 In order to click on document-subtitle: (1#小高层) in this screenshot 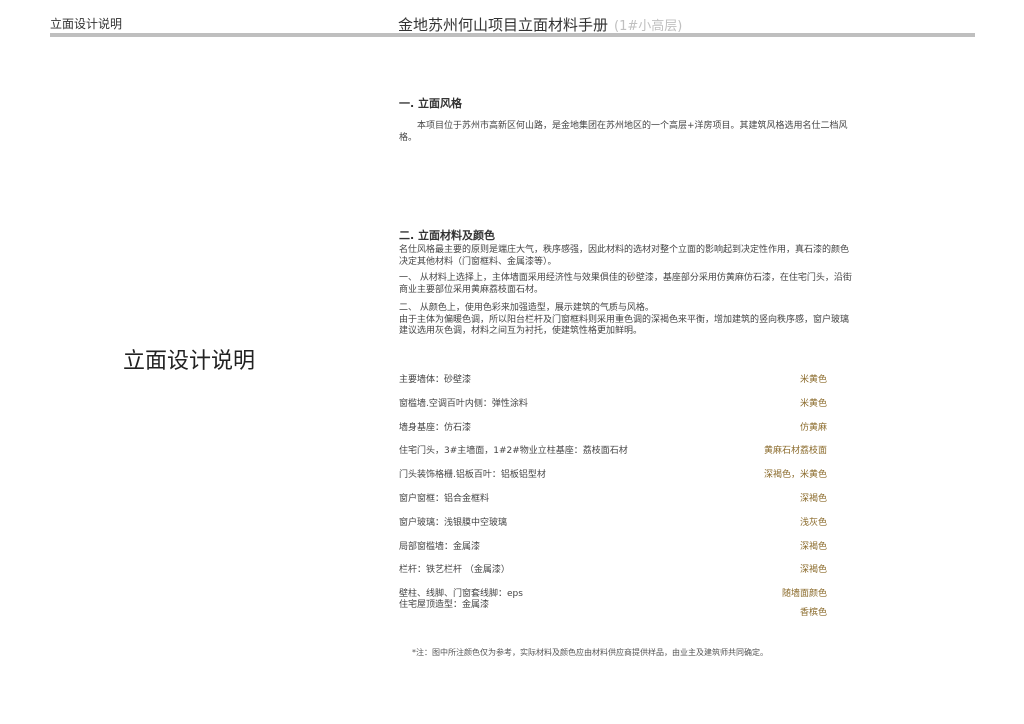, I will do `click(648, 26)`.